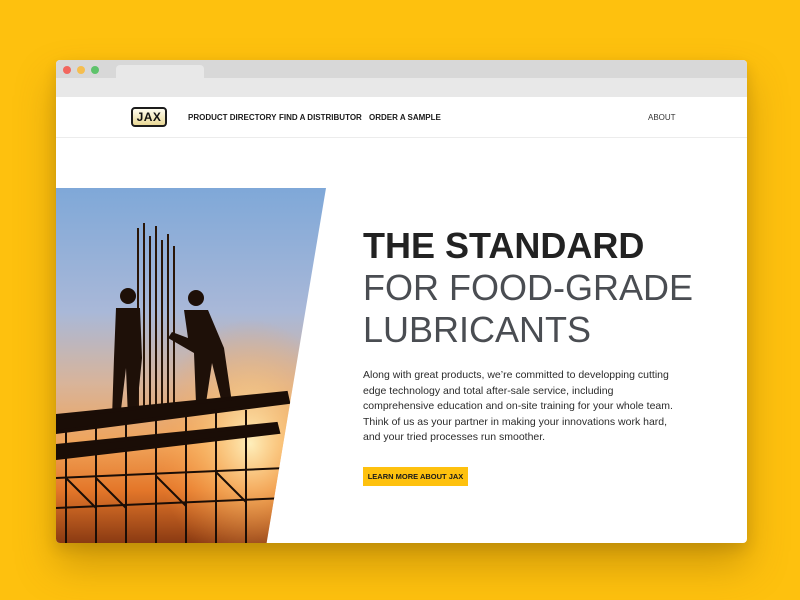  I want to click on hero-headline-line3: LUBRICANTS, so click(477, 329).